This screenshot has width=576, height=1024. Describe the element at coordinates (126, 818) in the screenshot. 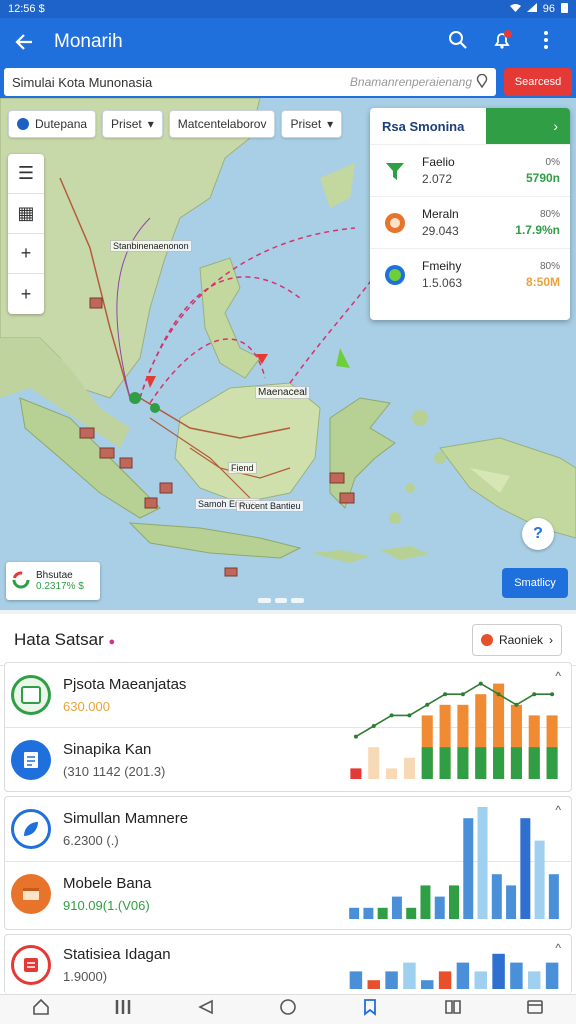

I see `item-title: Simullan Mamnere` at that location.